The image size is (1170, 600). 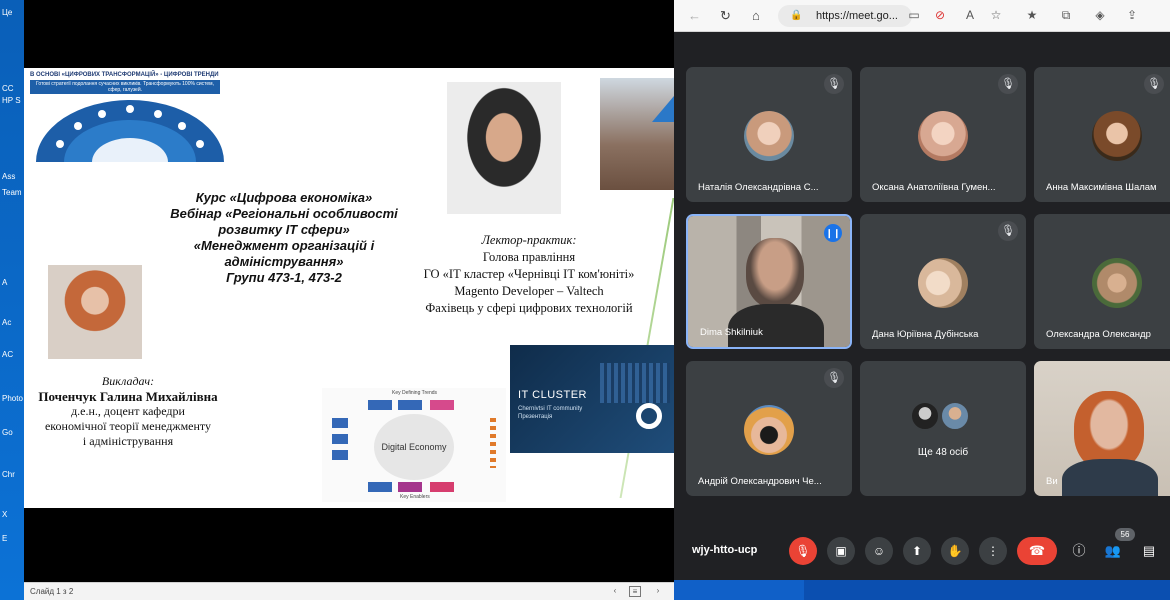 I want to click on lock-icon: 🔒, so click(x=796, y=16).